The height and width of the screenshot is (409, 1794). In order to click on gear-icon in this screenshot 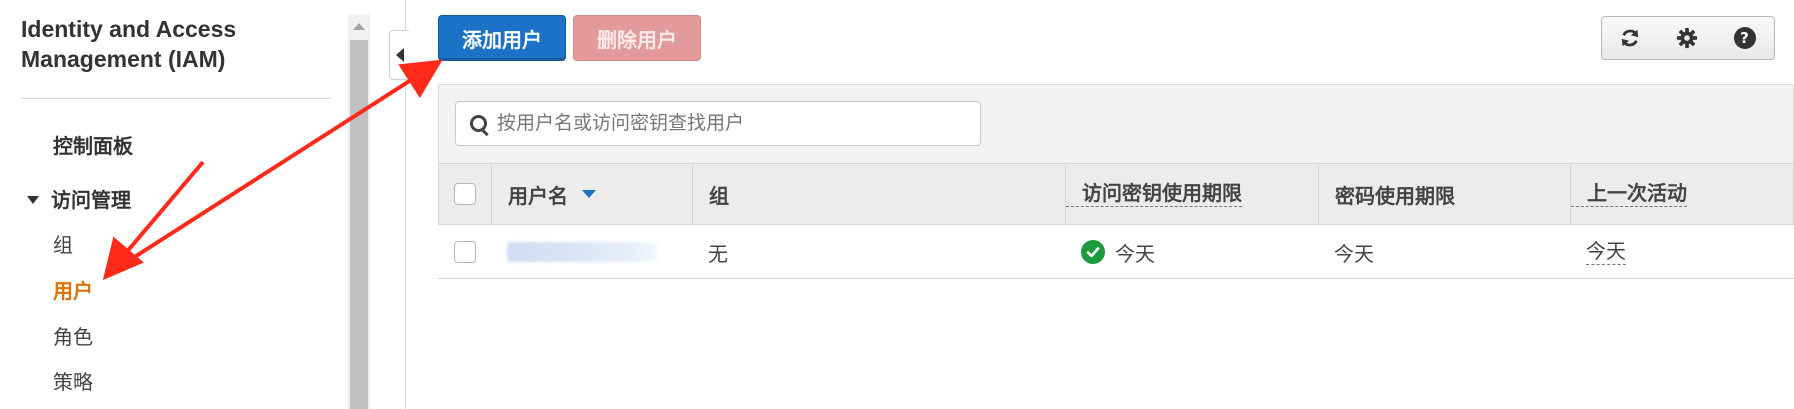, I will do `click(1686, 38)`.